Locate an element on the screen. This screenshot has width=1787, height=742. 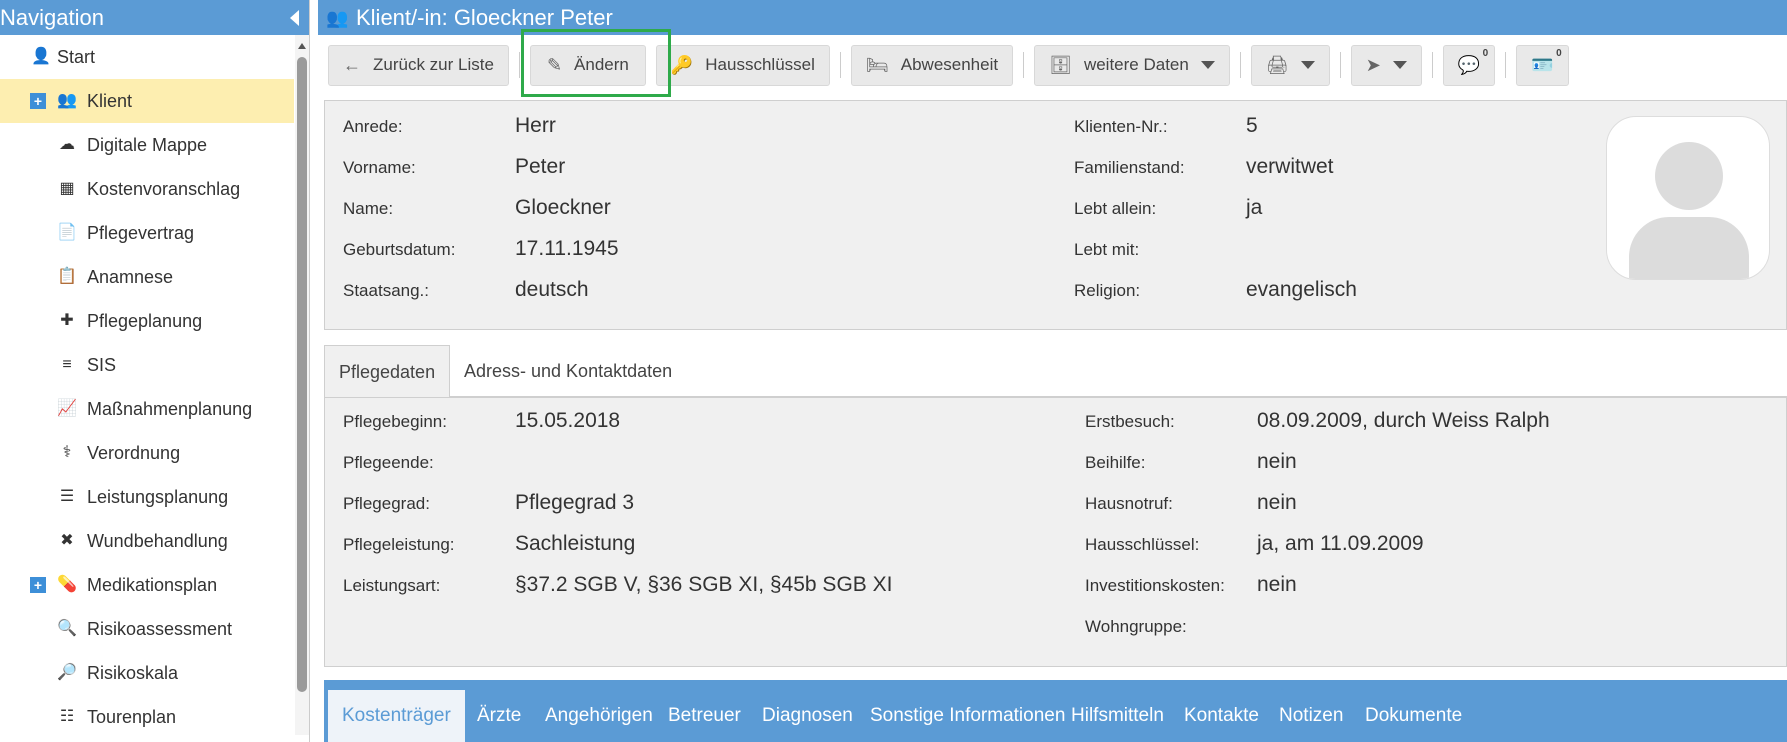
sidebar-item-massnahmenplanung: 📈 Maßnahmenplanung is located at coordinates (147, 409).